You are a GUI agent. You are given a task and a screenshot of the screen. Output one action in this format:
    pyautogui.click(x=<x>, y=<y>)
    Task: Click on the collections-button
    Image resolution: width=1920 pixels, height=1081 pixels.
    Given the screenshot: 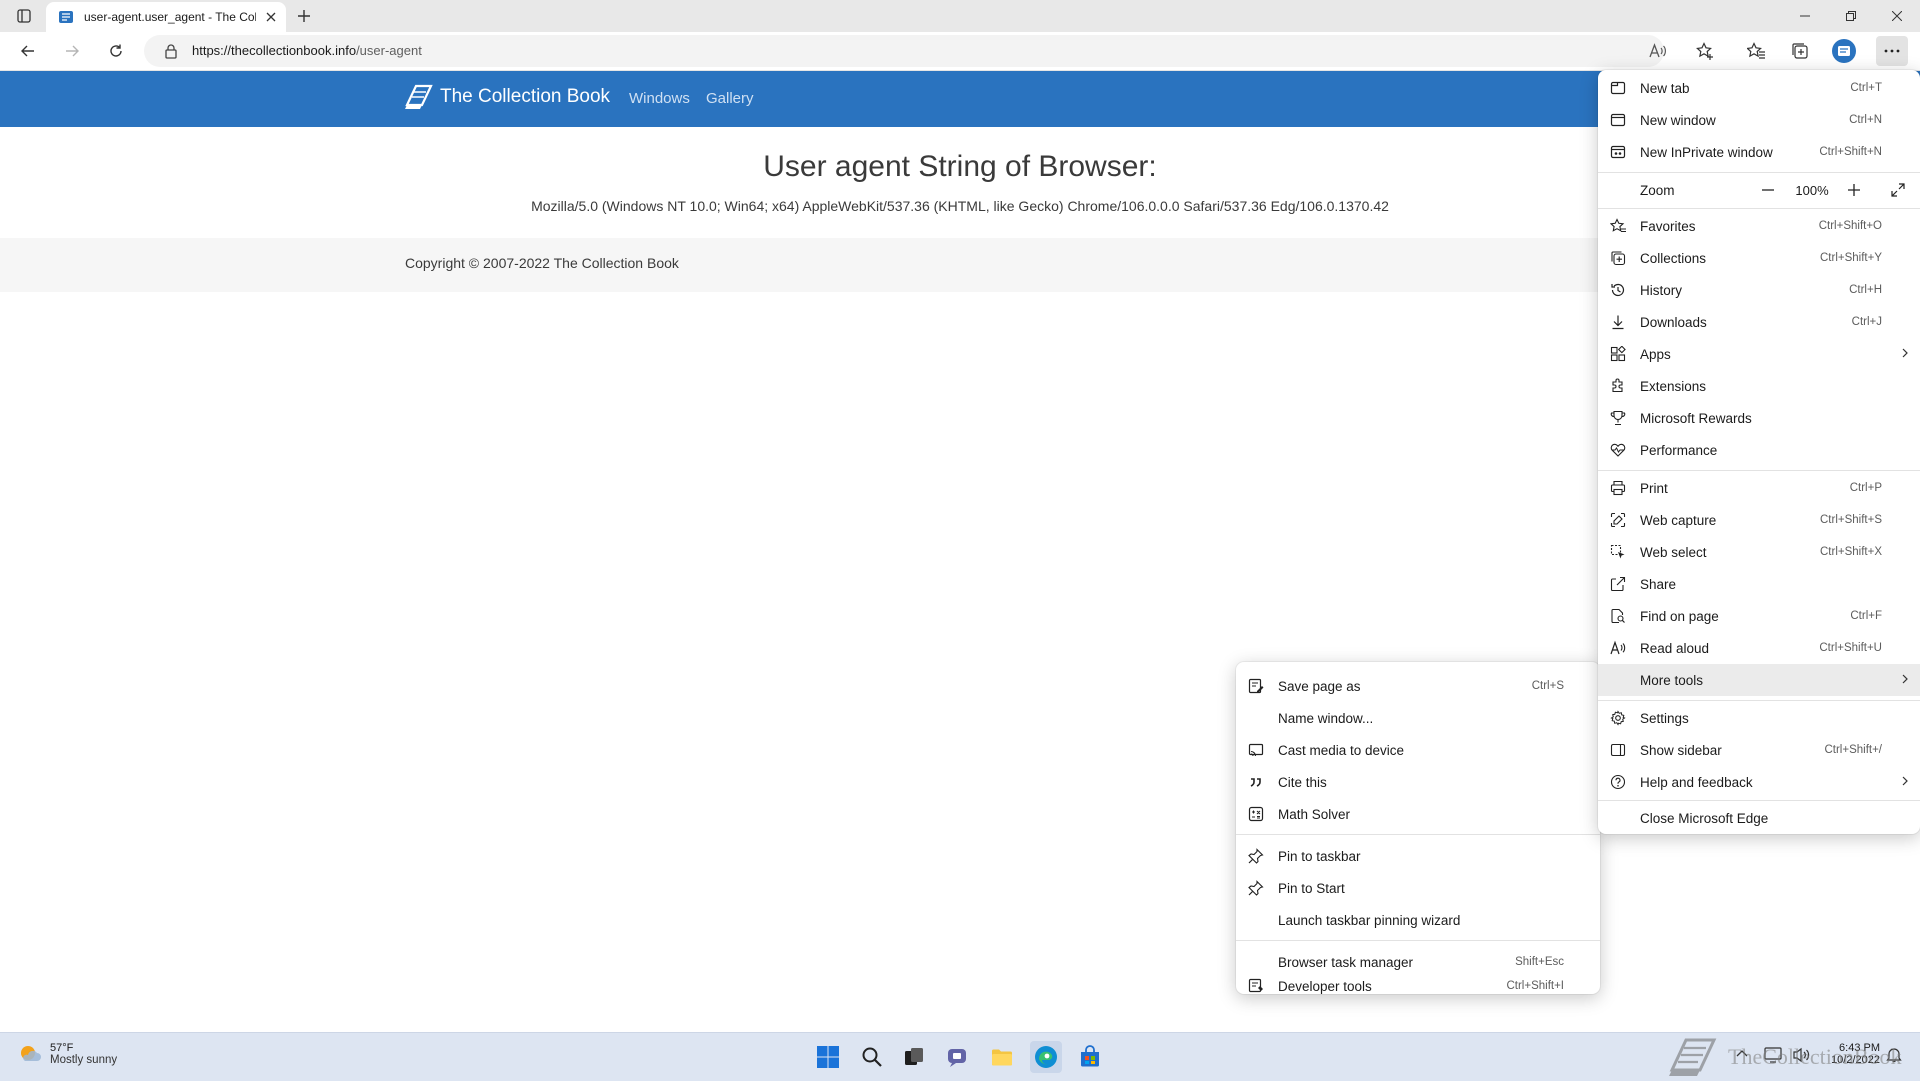 What is the action you would take?
    pyautogui.click(x=1800, y=51)
    